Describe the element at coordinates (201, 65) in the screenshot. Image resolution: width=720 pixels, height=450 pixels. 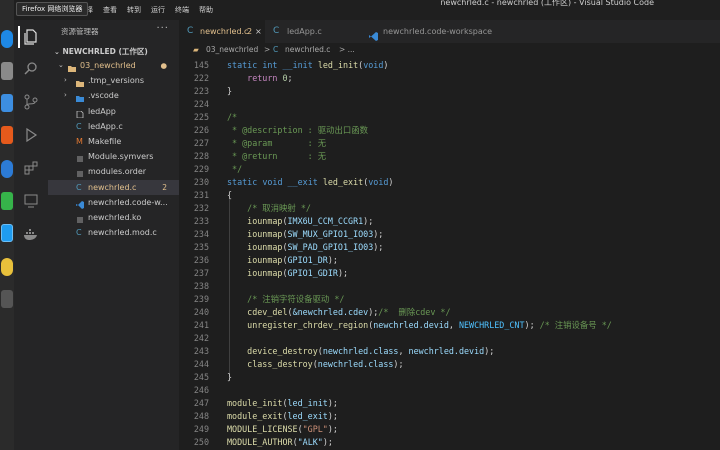
I see `line-number: 145` at that location.